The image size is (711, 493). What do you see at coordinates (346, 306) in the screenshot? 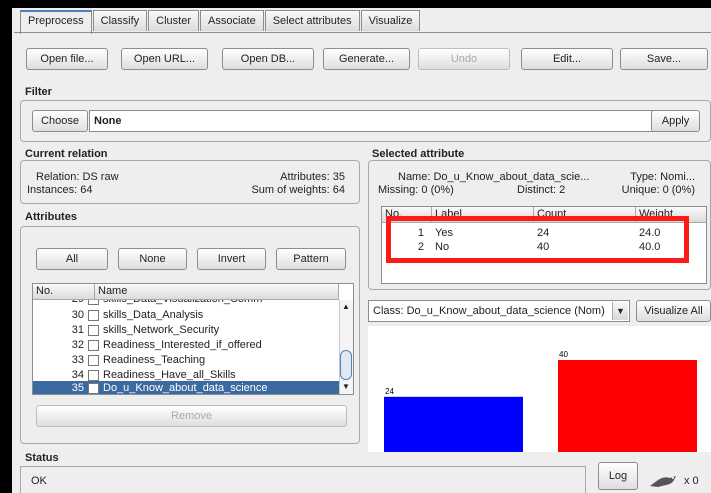
I see `scroll-up-icon: ▲` at bounding box center [346, 306].